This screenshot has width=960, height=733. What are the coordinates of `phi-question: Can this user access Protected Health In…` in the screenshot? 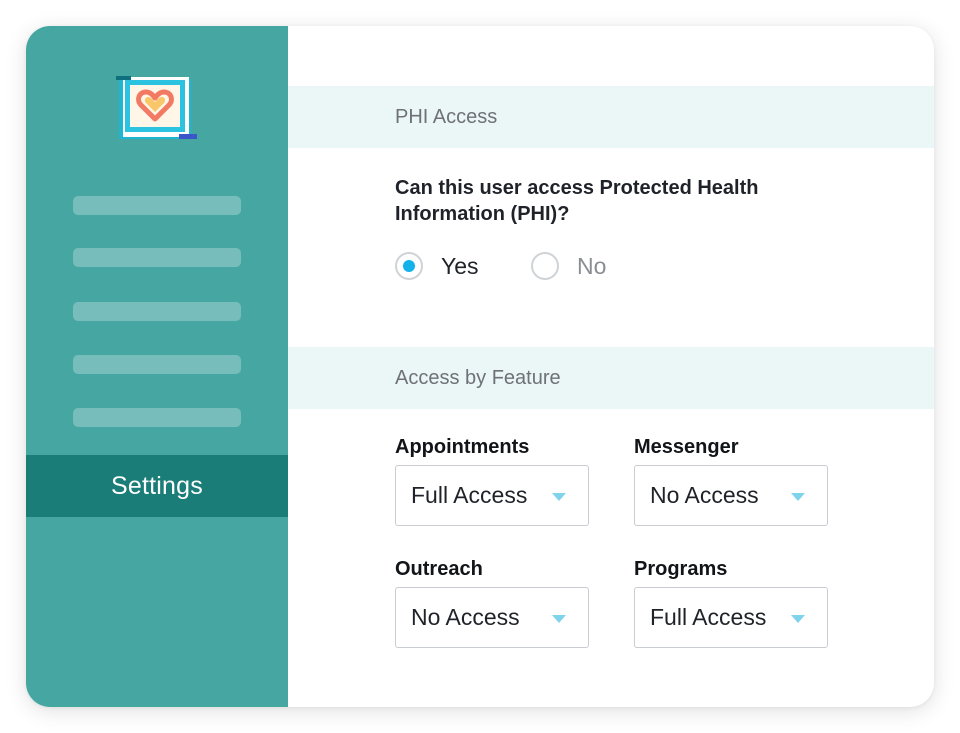 It's located at (577, 201).